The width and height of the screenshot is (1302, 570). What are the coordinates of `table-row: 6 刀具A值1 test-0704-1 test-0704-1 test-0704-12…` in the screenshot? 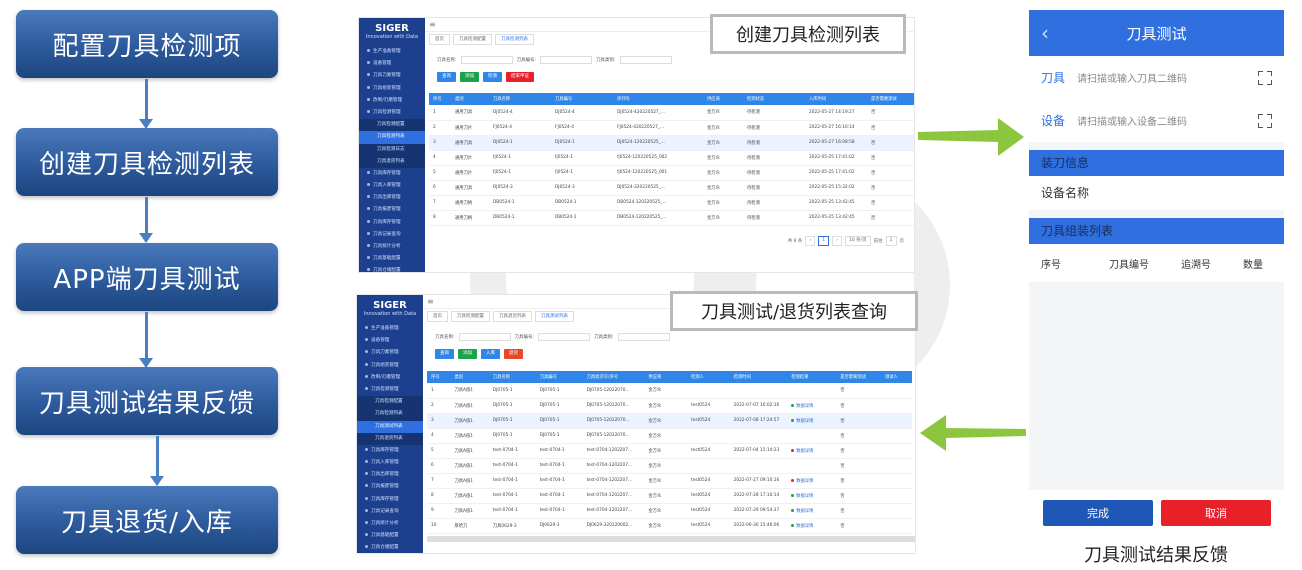 It's located at (669, 466).